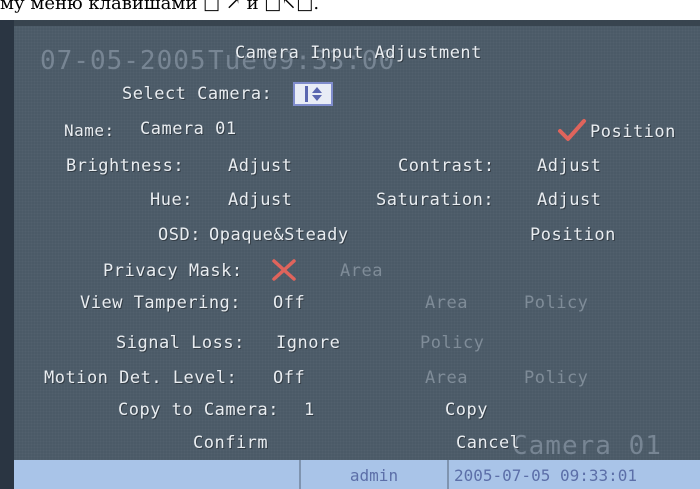 Image resolution: width=700 pixels, height=489 pixels. I want to click on copy-button: Copy, so click(466, 410).